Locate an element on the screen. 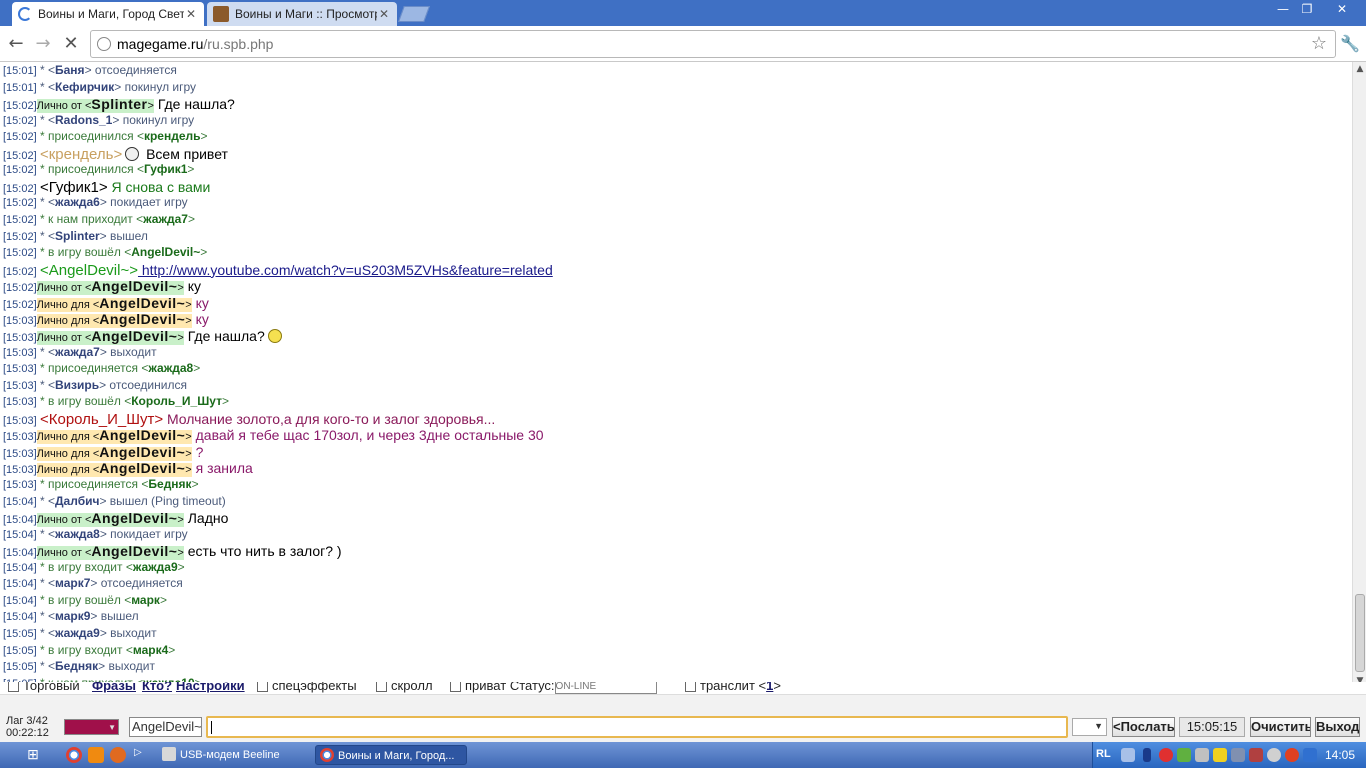 This screenshot has width=1366, height=768. antivirus-tray-icon is located at coordinates (1166, 755).